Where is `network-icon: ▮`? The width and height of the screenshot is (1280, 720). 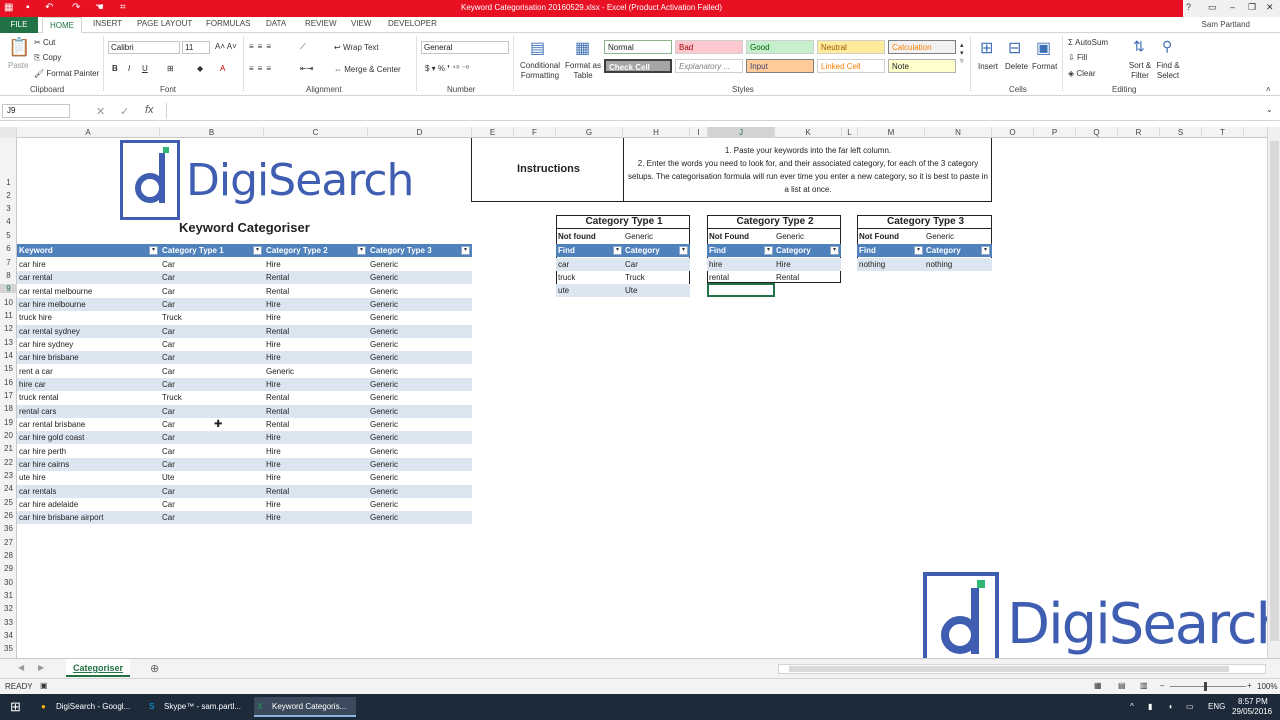
network-icon: ▮ is located at coordinates (1150, 706).